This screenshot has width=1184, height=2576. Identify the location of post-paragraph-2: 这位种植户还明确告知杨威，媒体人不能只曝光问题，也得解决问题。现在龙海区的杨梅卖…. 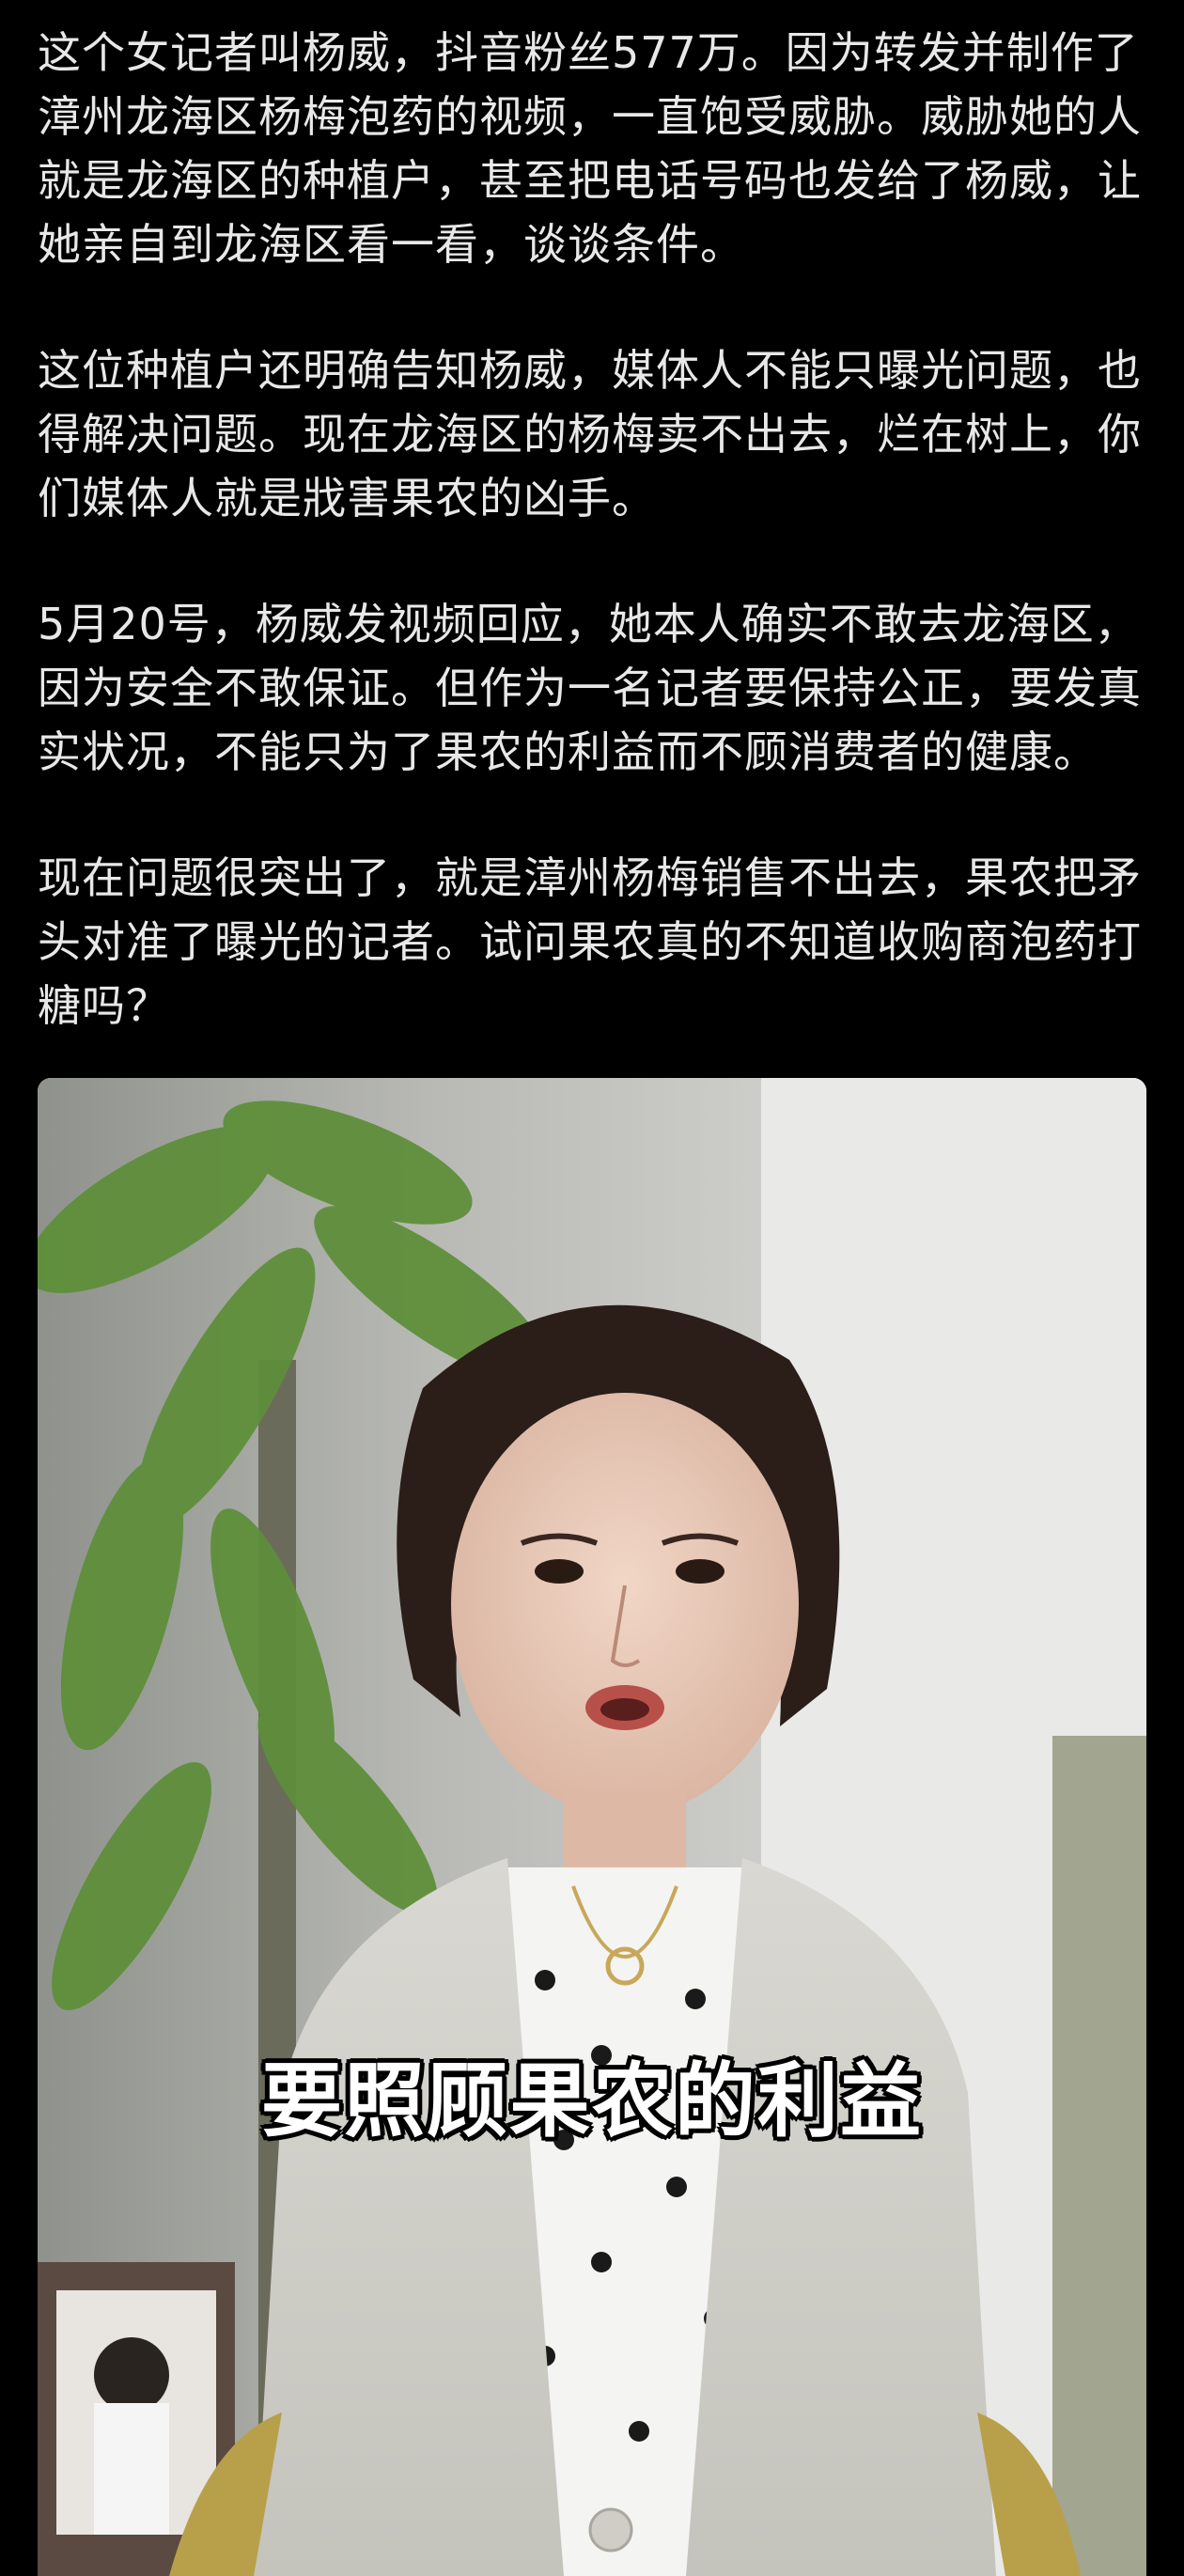
(590, 434).